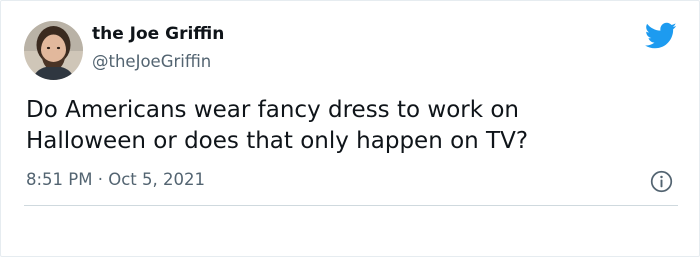 The image size is (700, 257). I want to click on avatar, so click(53, 50).